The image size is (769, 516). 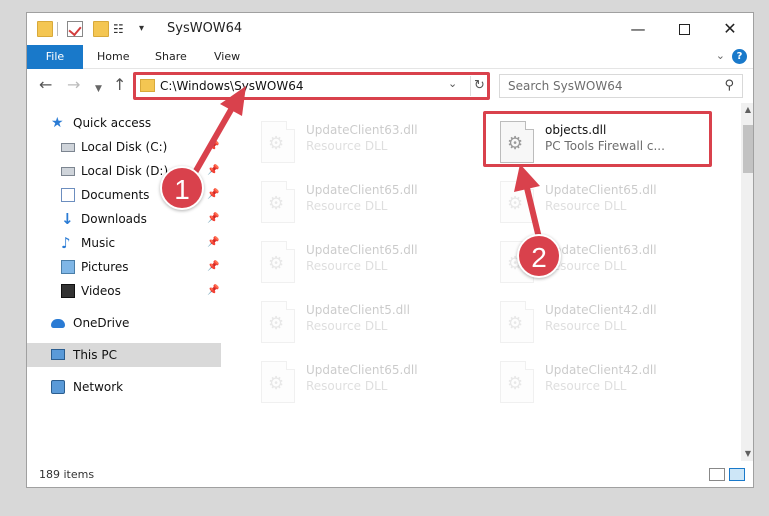 What do you see at coordinates (720, 55) in the screenshot?
I see `expand-ribbon-icon: ⌄` at bounding box center [720, 55].